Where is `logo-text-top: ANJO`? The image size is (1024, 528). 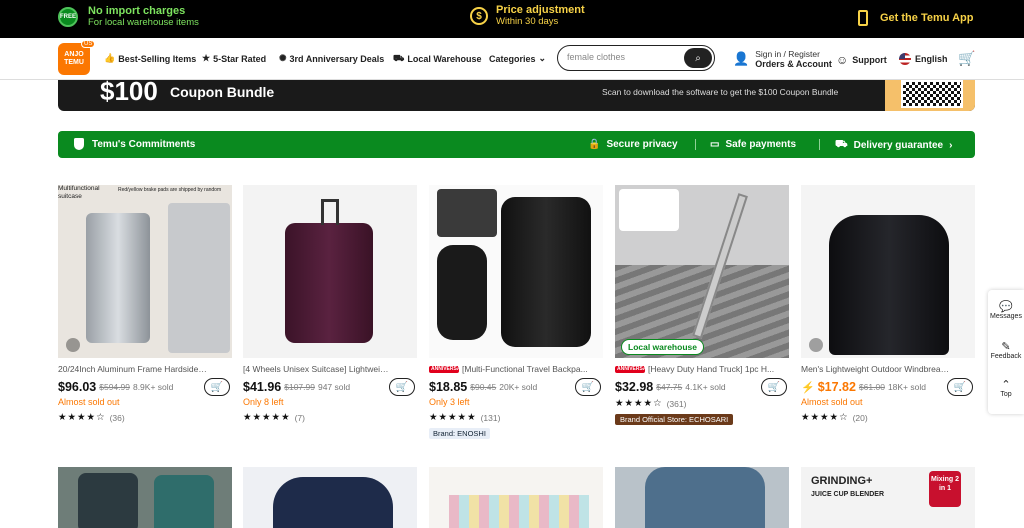 logo-text-top: ANJO is located at coordinates (74, 54).